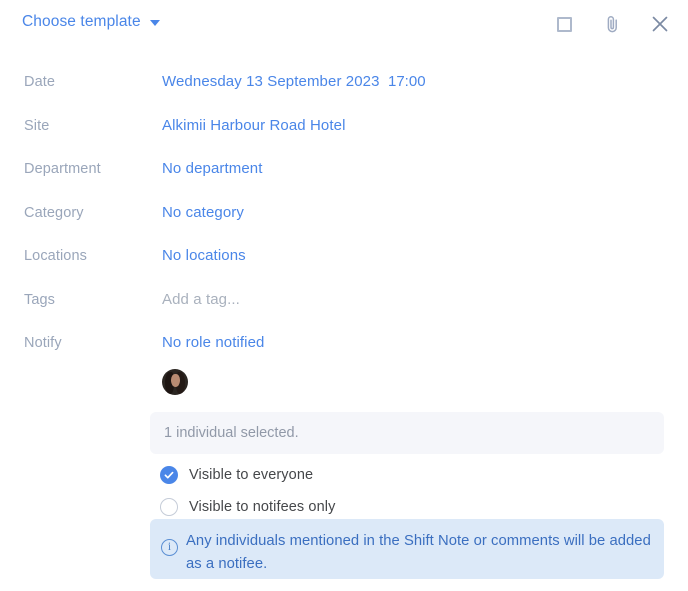 Image resolution: width=688 pixels, height=591 pixels. I want to click on field-row-department: Department No department, so click(344, 181).